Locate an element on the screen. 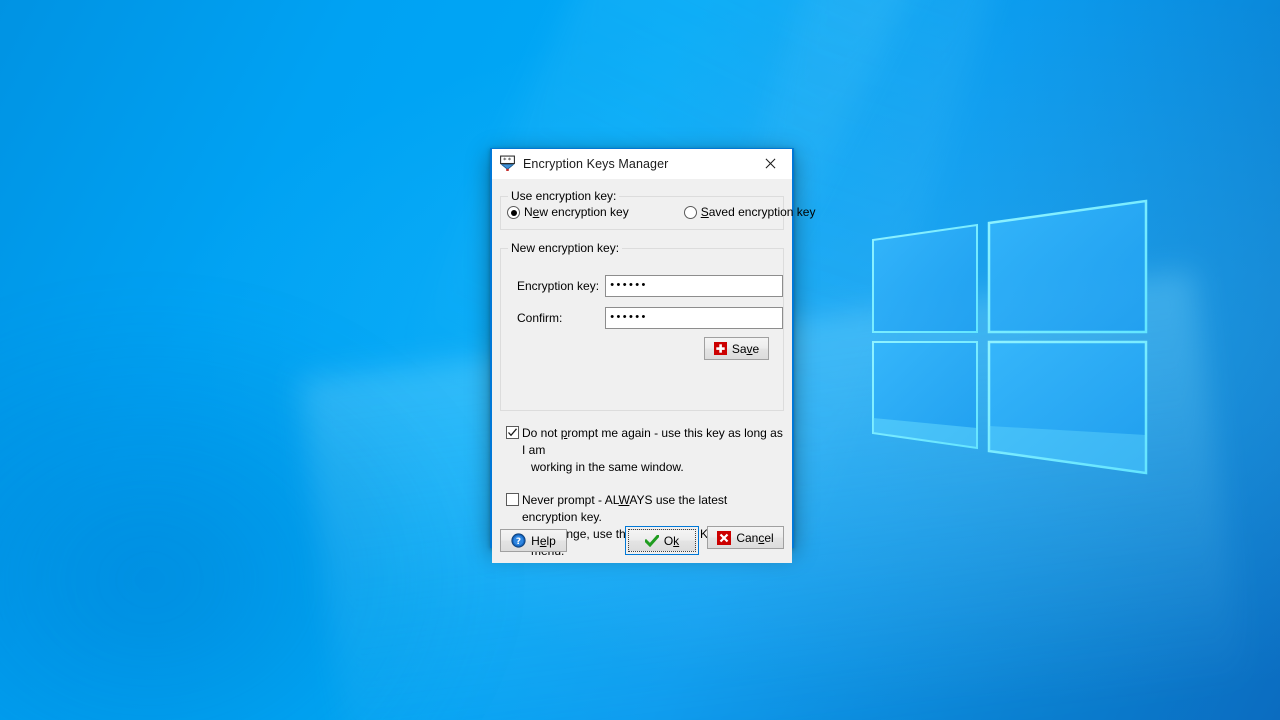 This screenshot has width=1280, height=720. encryption-key-row: Encryption key: •••••• is located at coordinates (650, 273).